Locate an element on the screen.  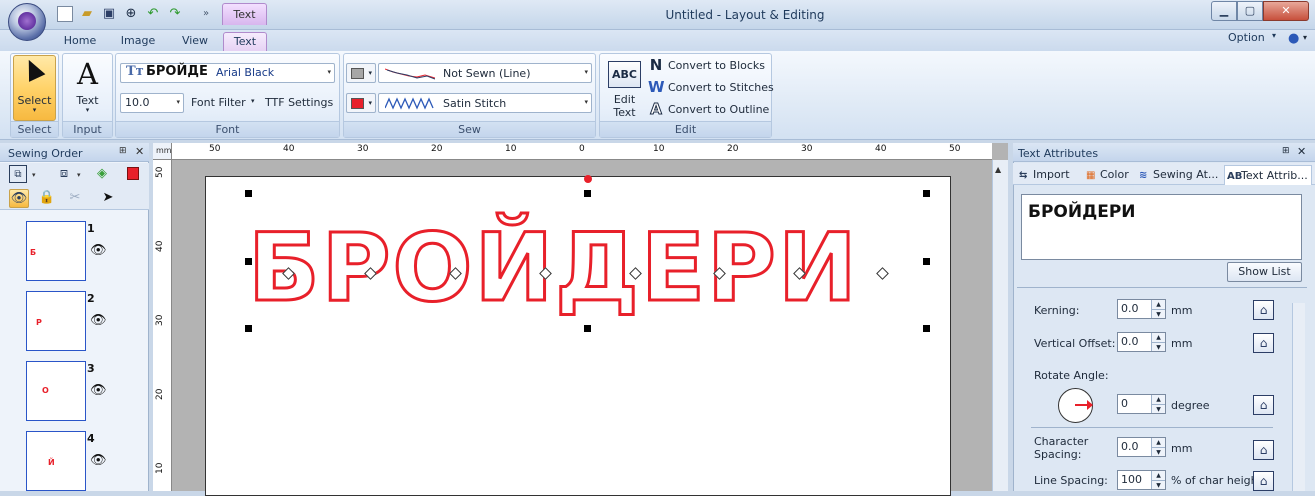
font-size-select: 10.0 ▾ is located at coordinates (152, 103).